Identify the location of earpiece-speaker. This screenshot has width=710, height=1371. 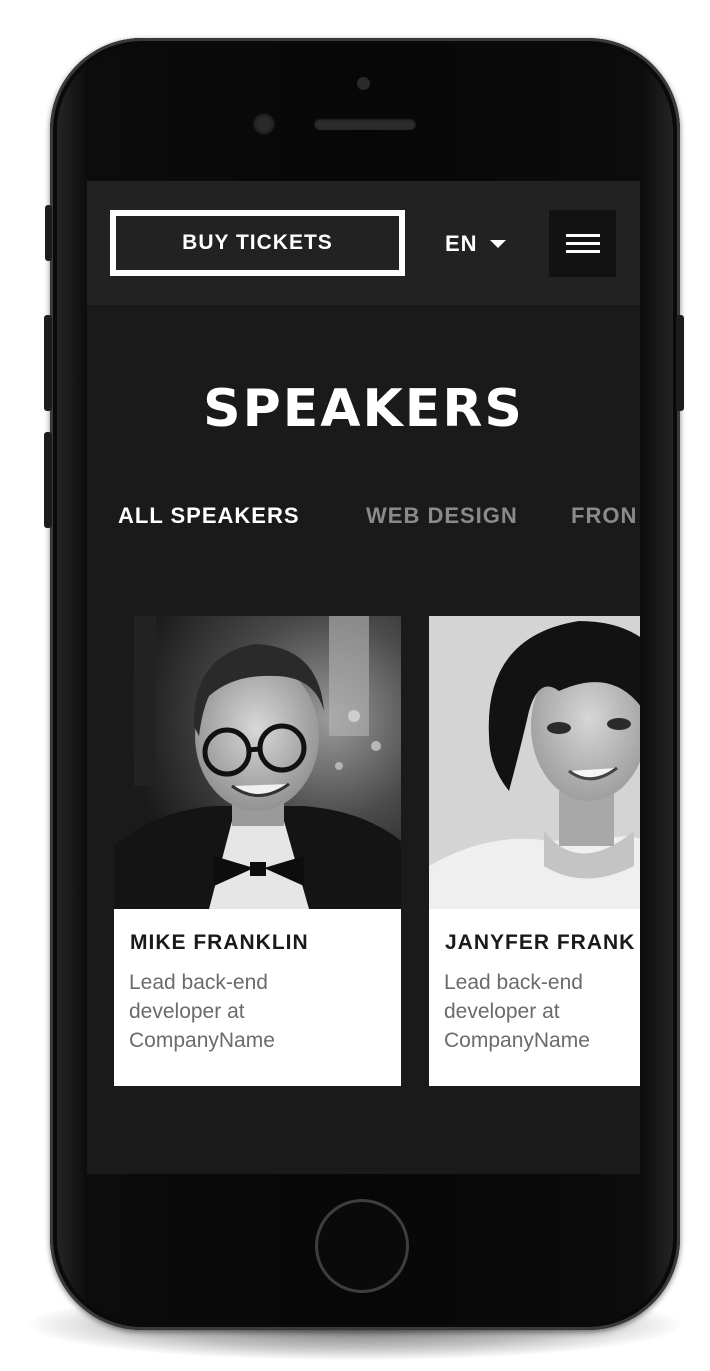
(365, 124).